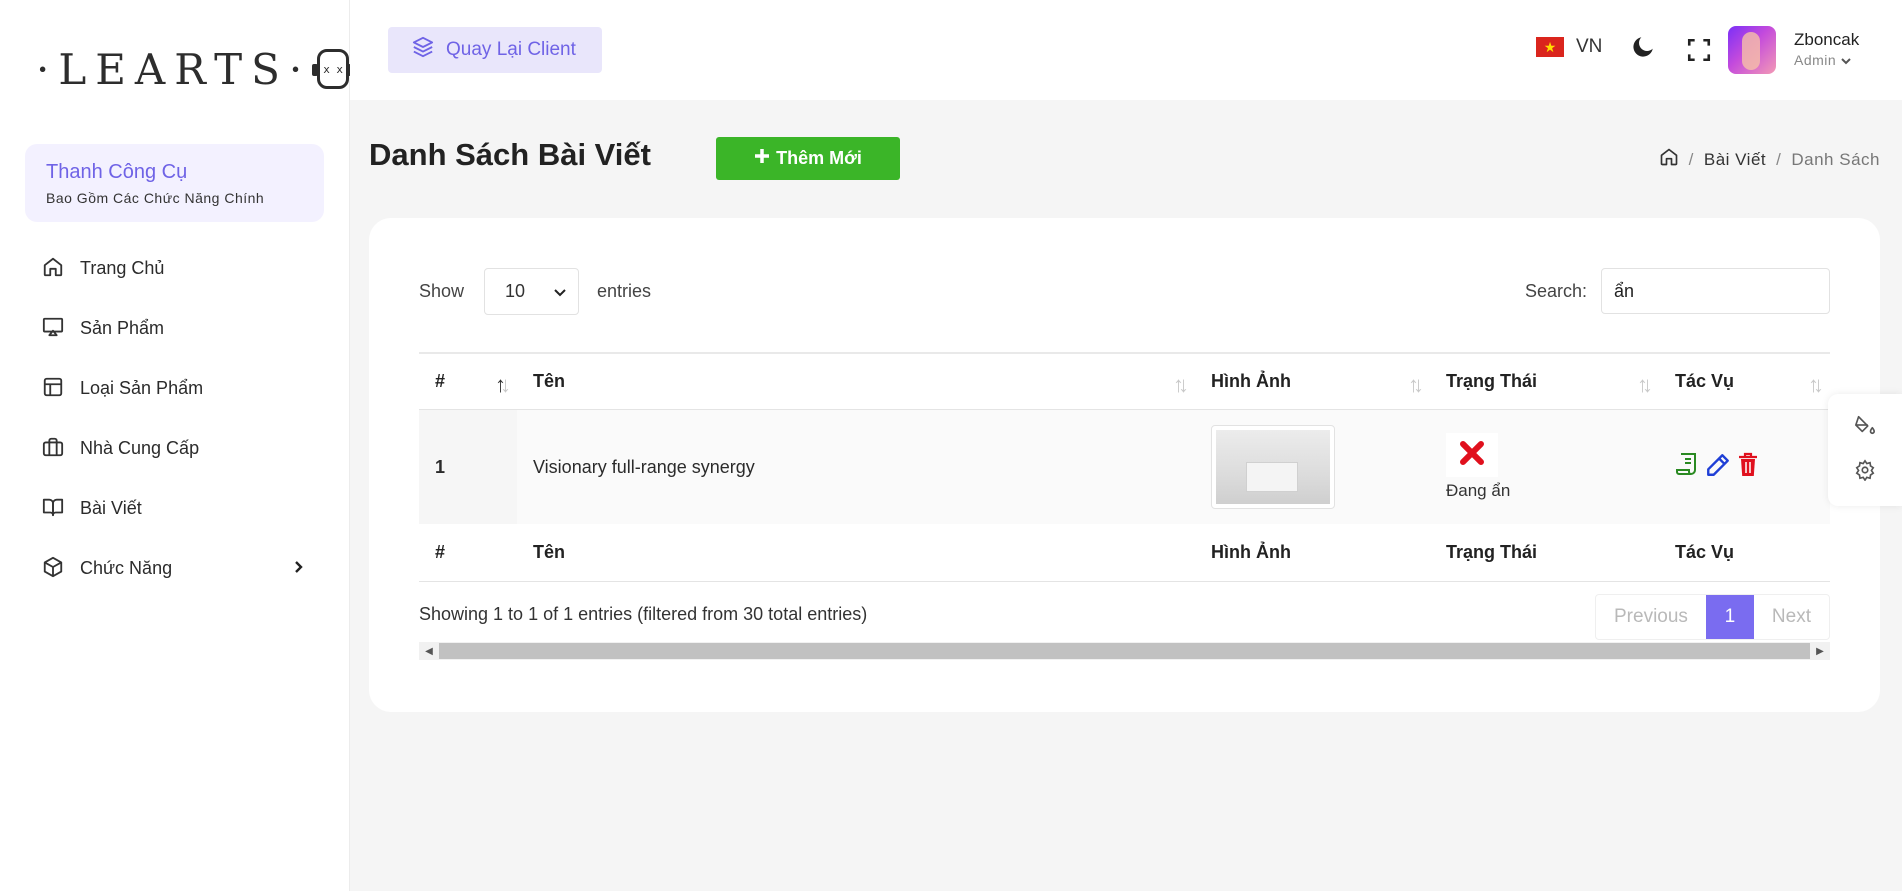 This screenshot has height=891, width=1902. Describe the element at coordinates (1544, 381) in the screenshot. I see `column-header-status: Trạng Thái ↑↓` at that location.